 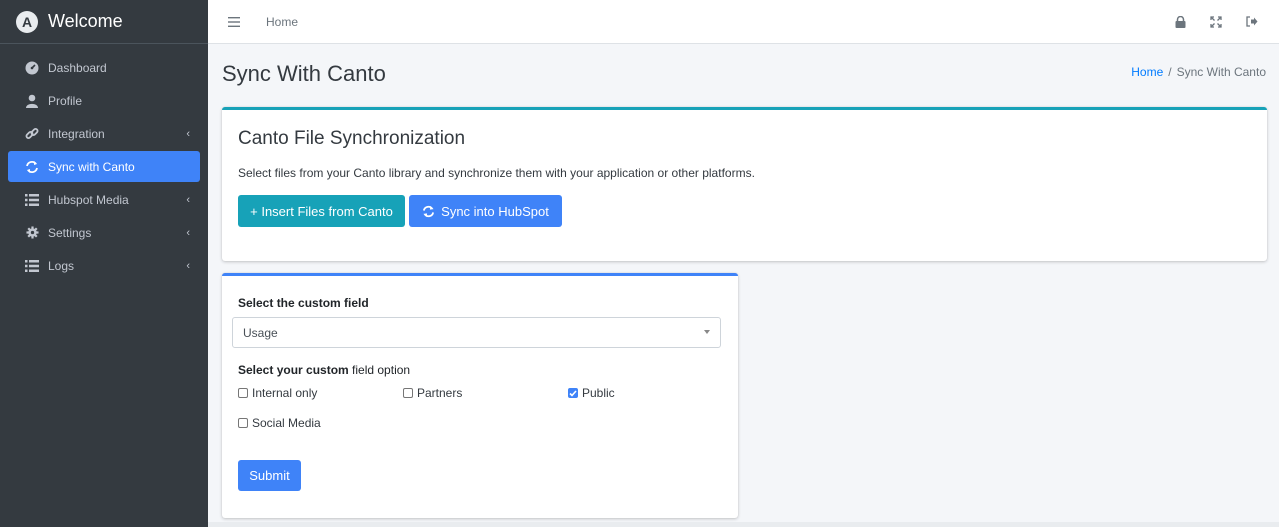 I want to click on top-right-icons, so click(x=1226, y=22).